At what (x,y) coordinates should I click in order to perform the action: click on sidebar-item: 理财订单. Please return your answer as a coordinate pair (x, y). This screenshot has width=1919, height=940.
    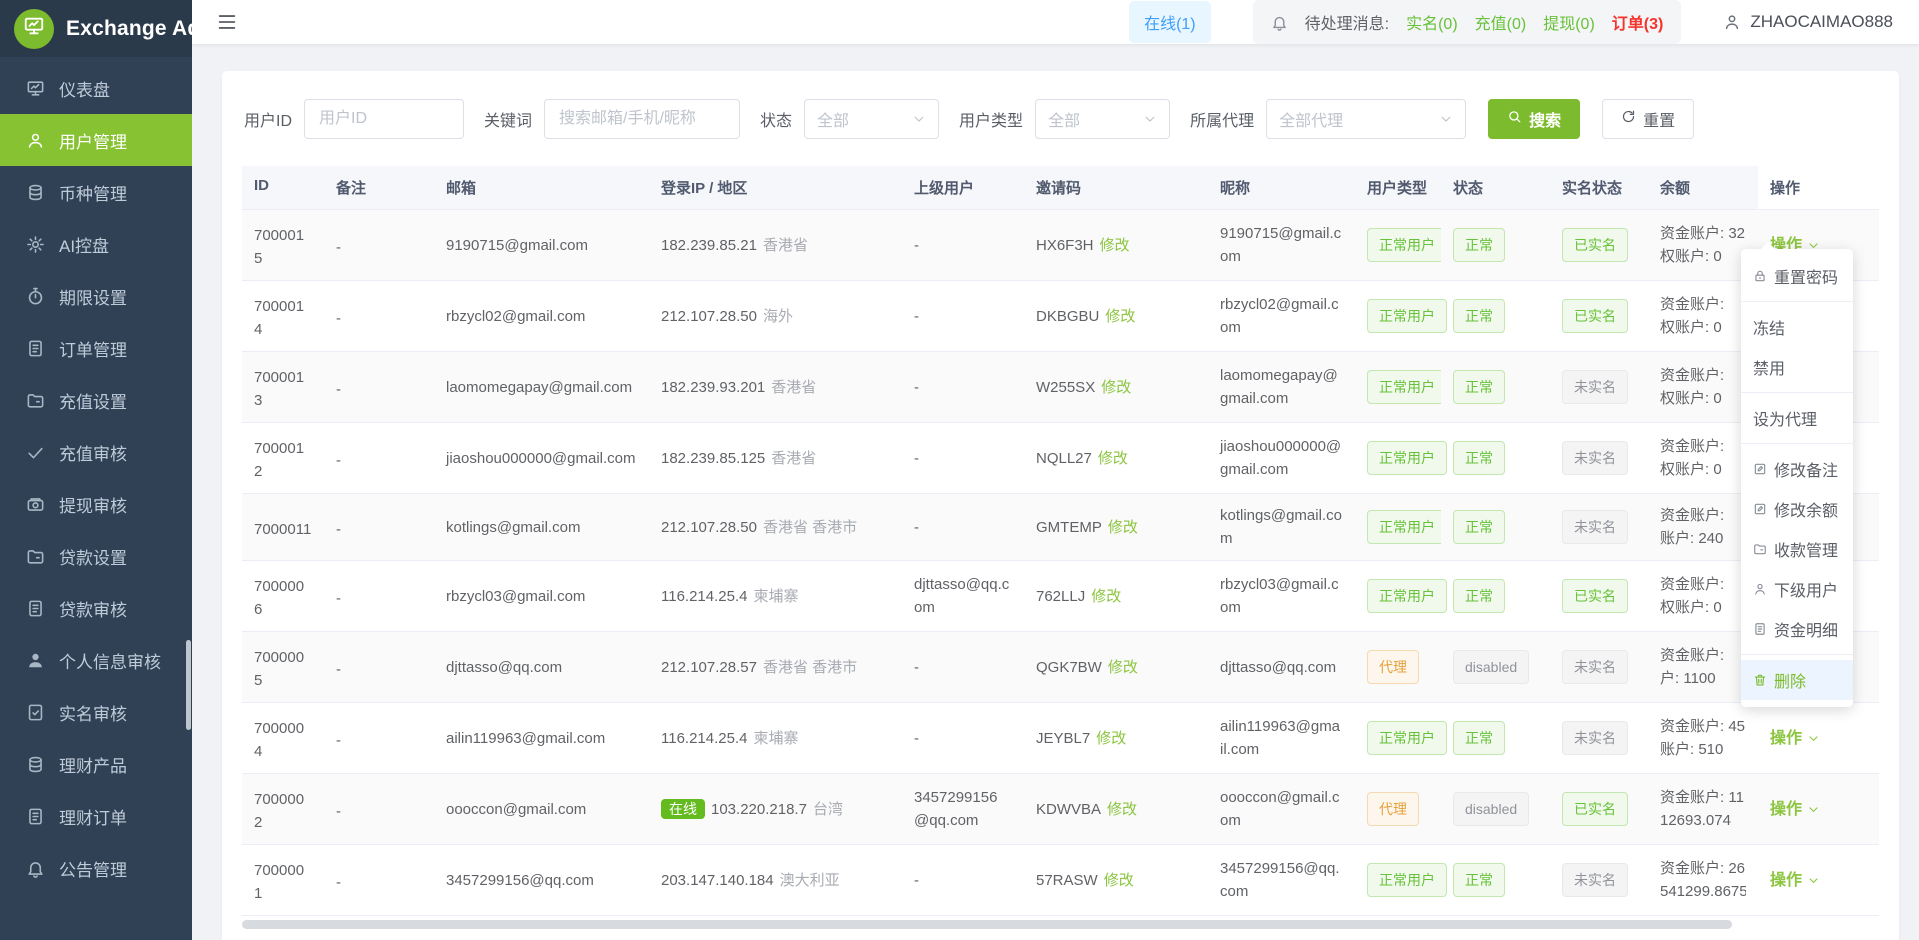
    Looking at the image, I should click on (96, 816).